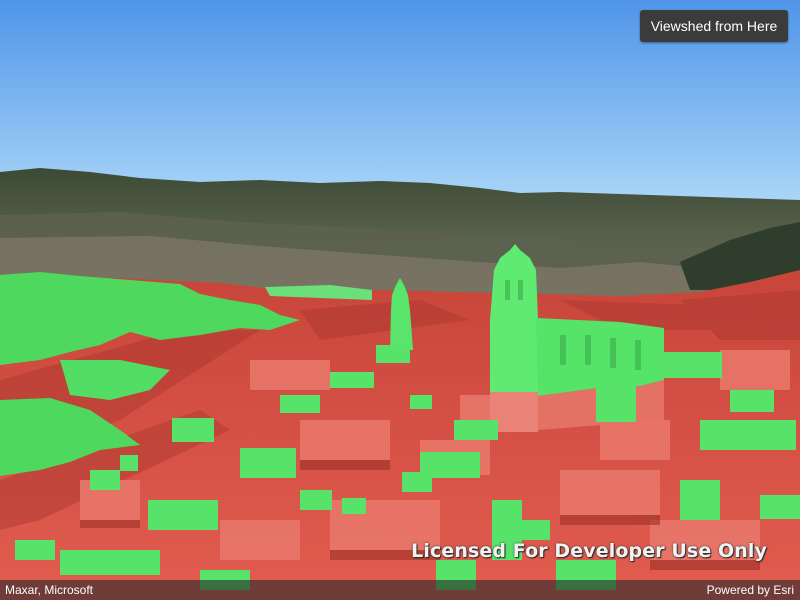  Describe the element at coordinates (49, 590) in the screenshot. I see `attribution-sources: Maxar, Microsoft` at that location.